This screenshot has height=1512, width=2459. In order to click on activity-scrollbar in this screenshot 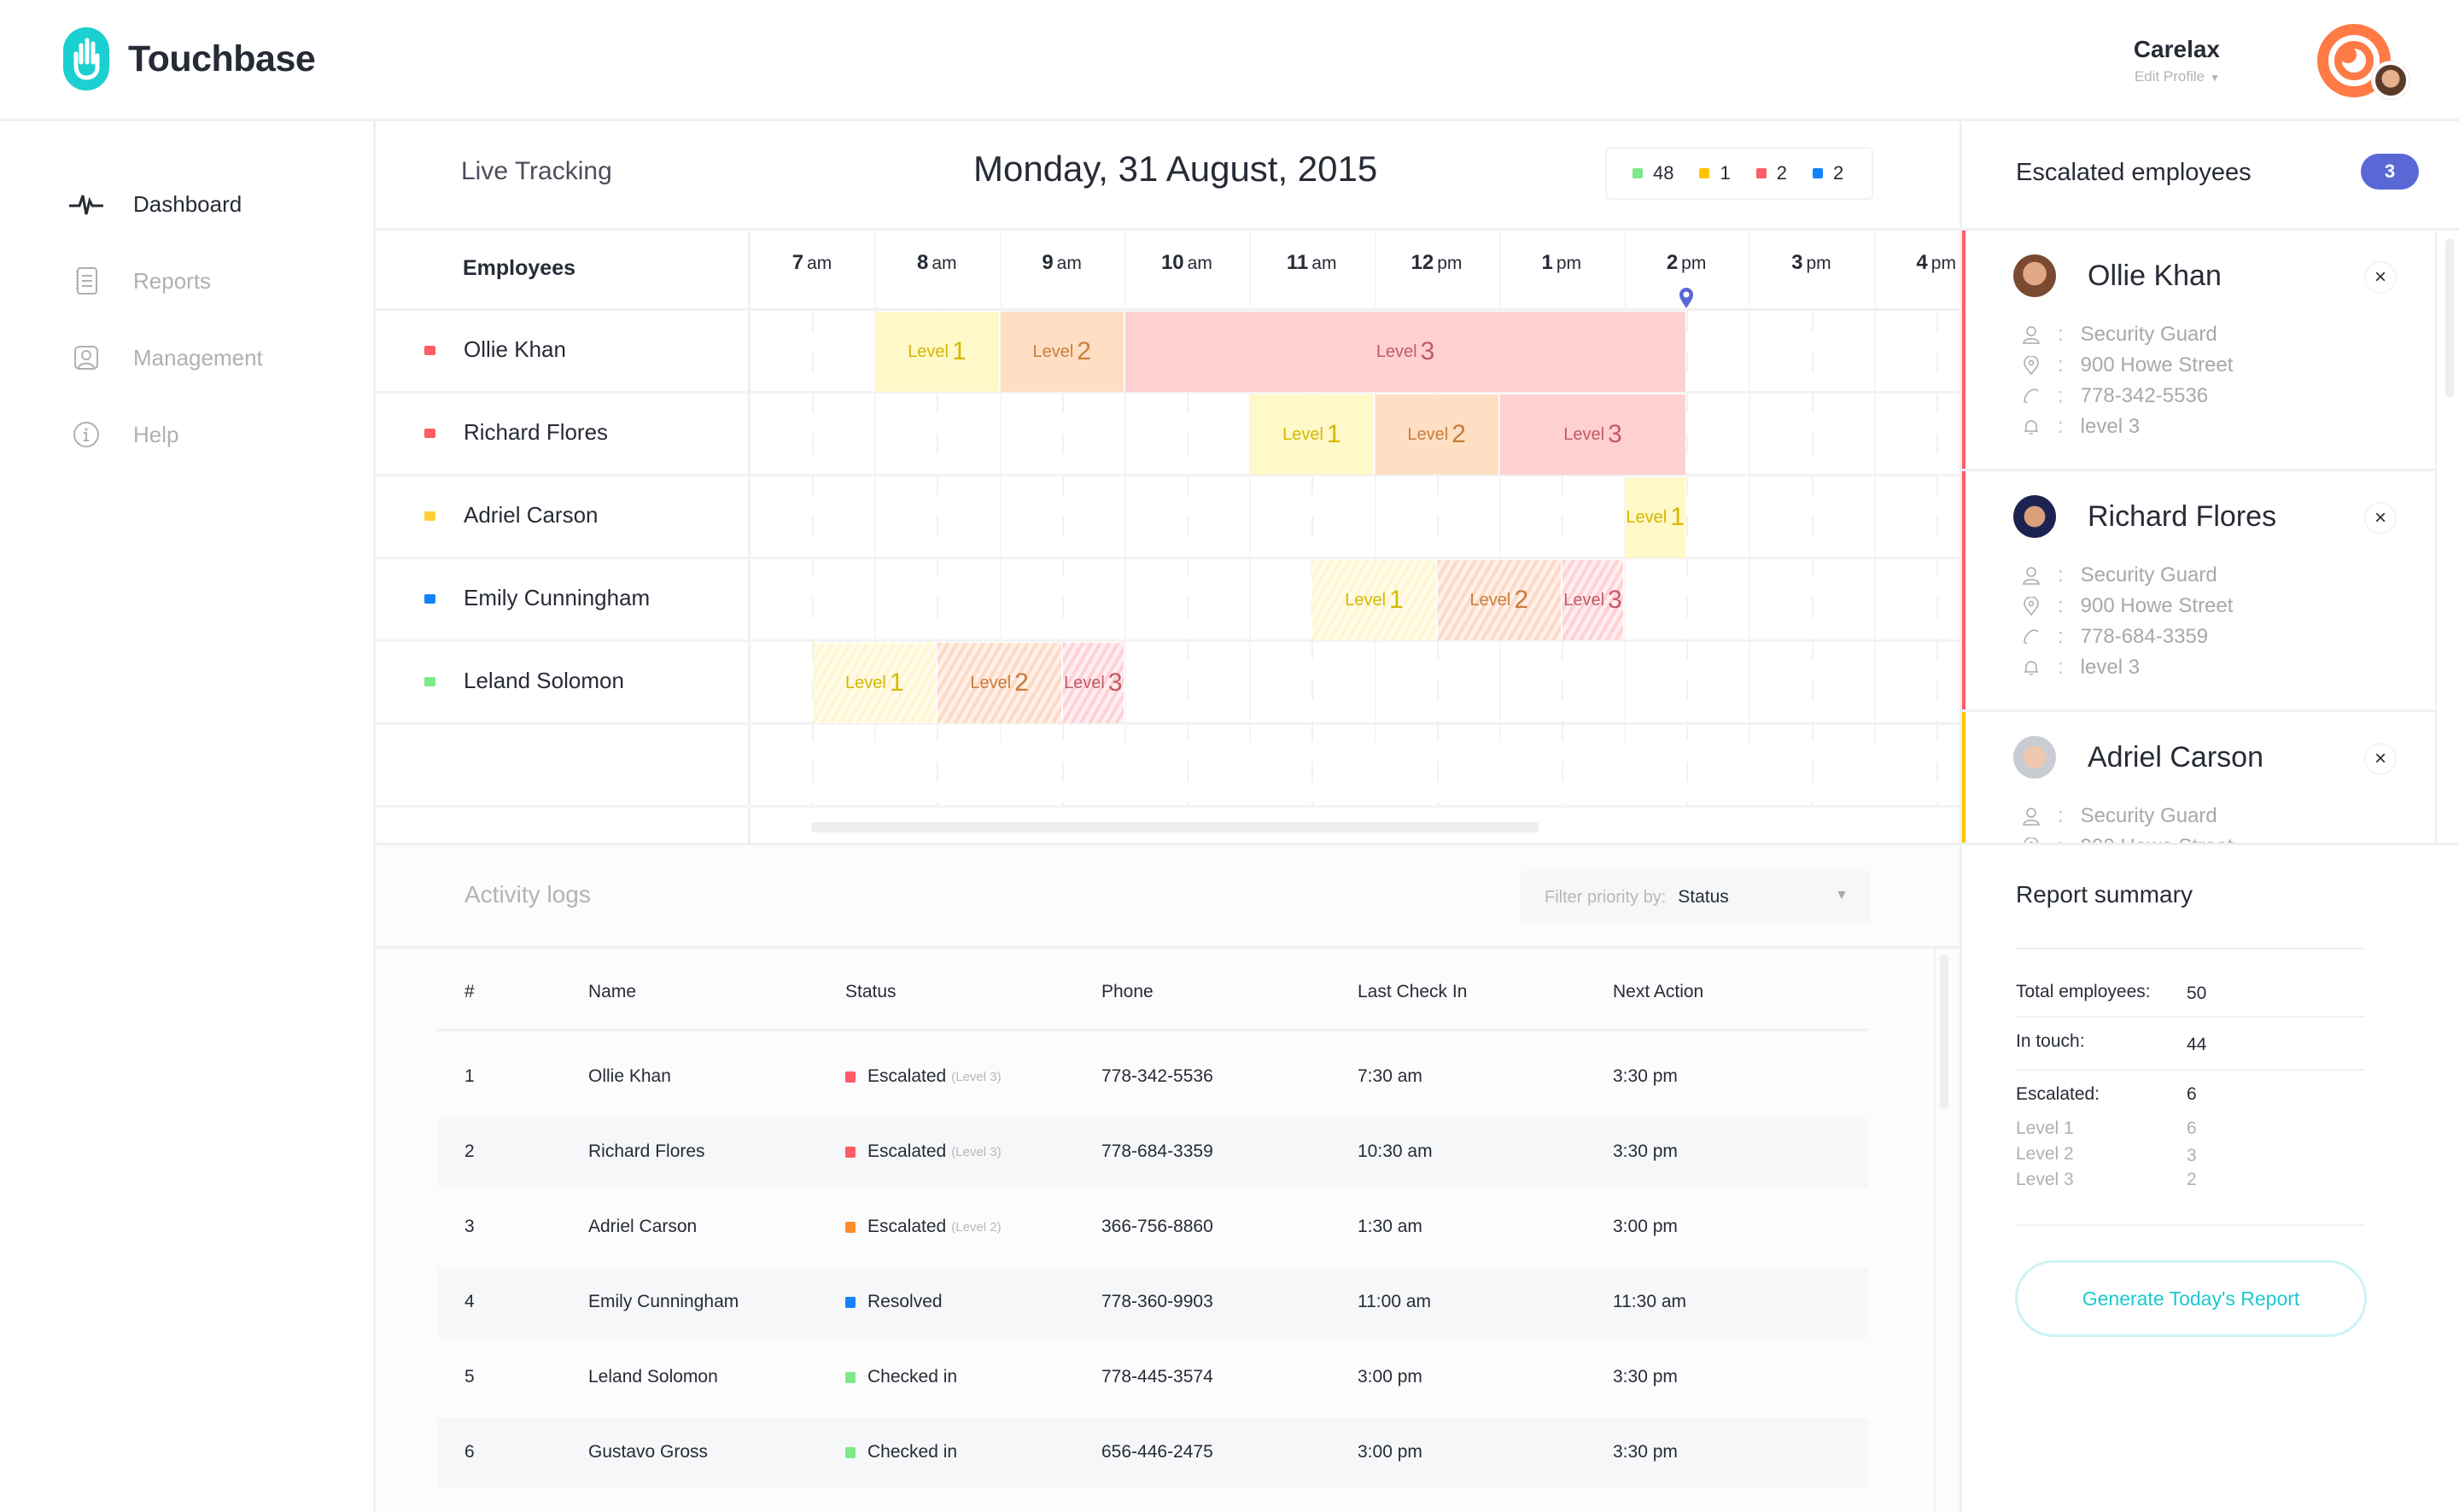, I will do `click(1944, 1231)`.